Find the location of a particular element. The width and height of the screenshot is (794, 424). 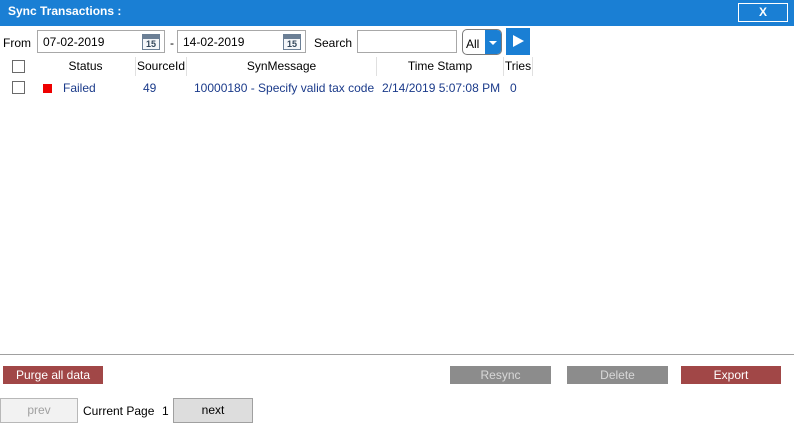

column-header-sourceid: SourceId is located at coordinates (161, 66).